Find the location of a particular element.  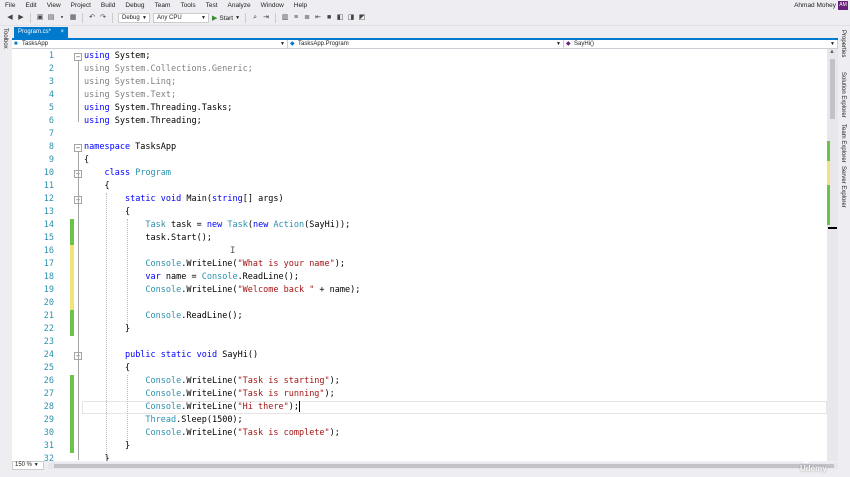

redo-icon: ↷ is located at coordinates (103, 18).